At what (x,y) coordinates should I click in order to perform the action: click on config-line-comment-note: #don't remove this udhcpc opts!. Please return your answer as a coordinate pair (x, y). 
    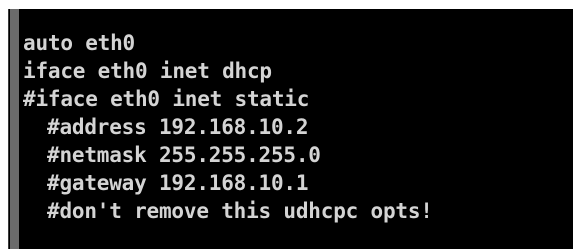
    Looking at the image, I should click on (240, 211).